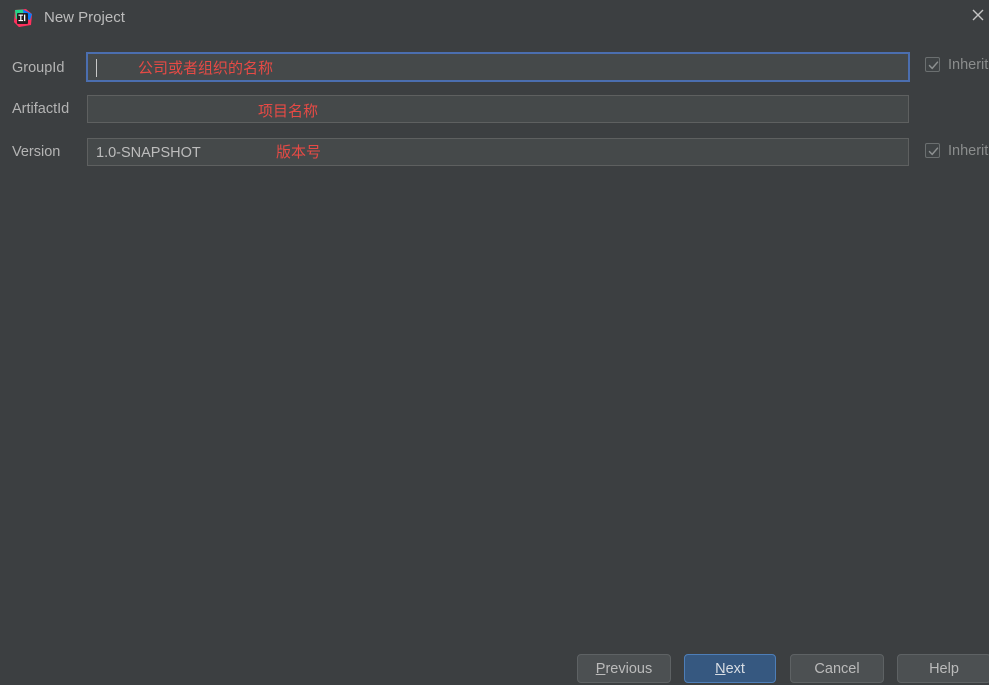  I want to click on help-button: Help, so click(943, 668).